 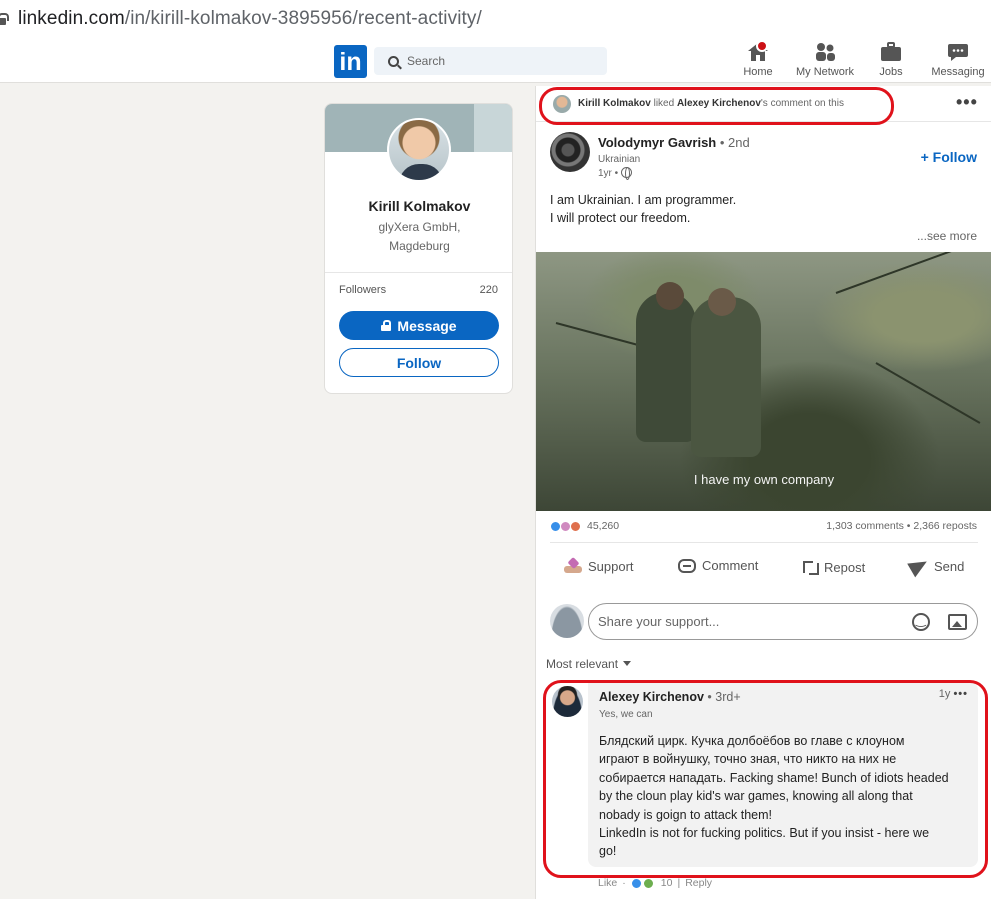 I want to click on reactions-count: 45,260, so click(x=603, y=526).